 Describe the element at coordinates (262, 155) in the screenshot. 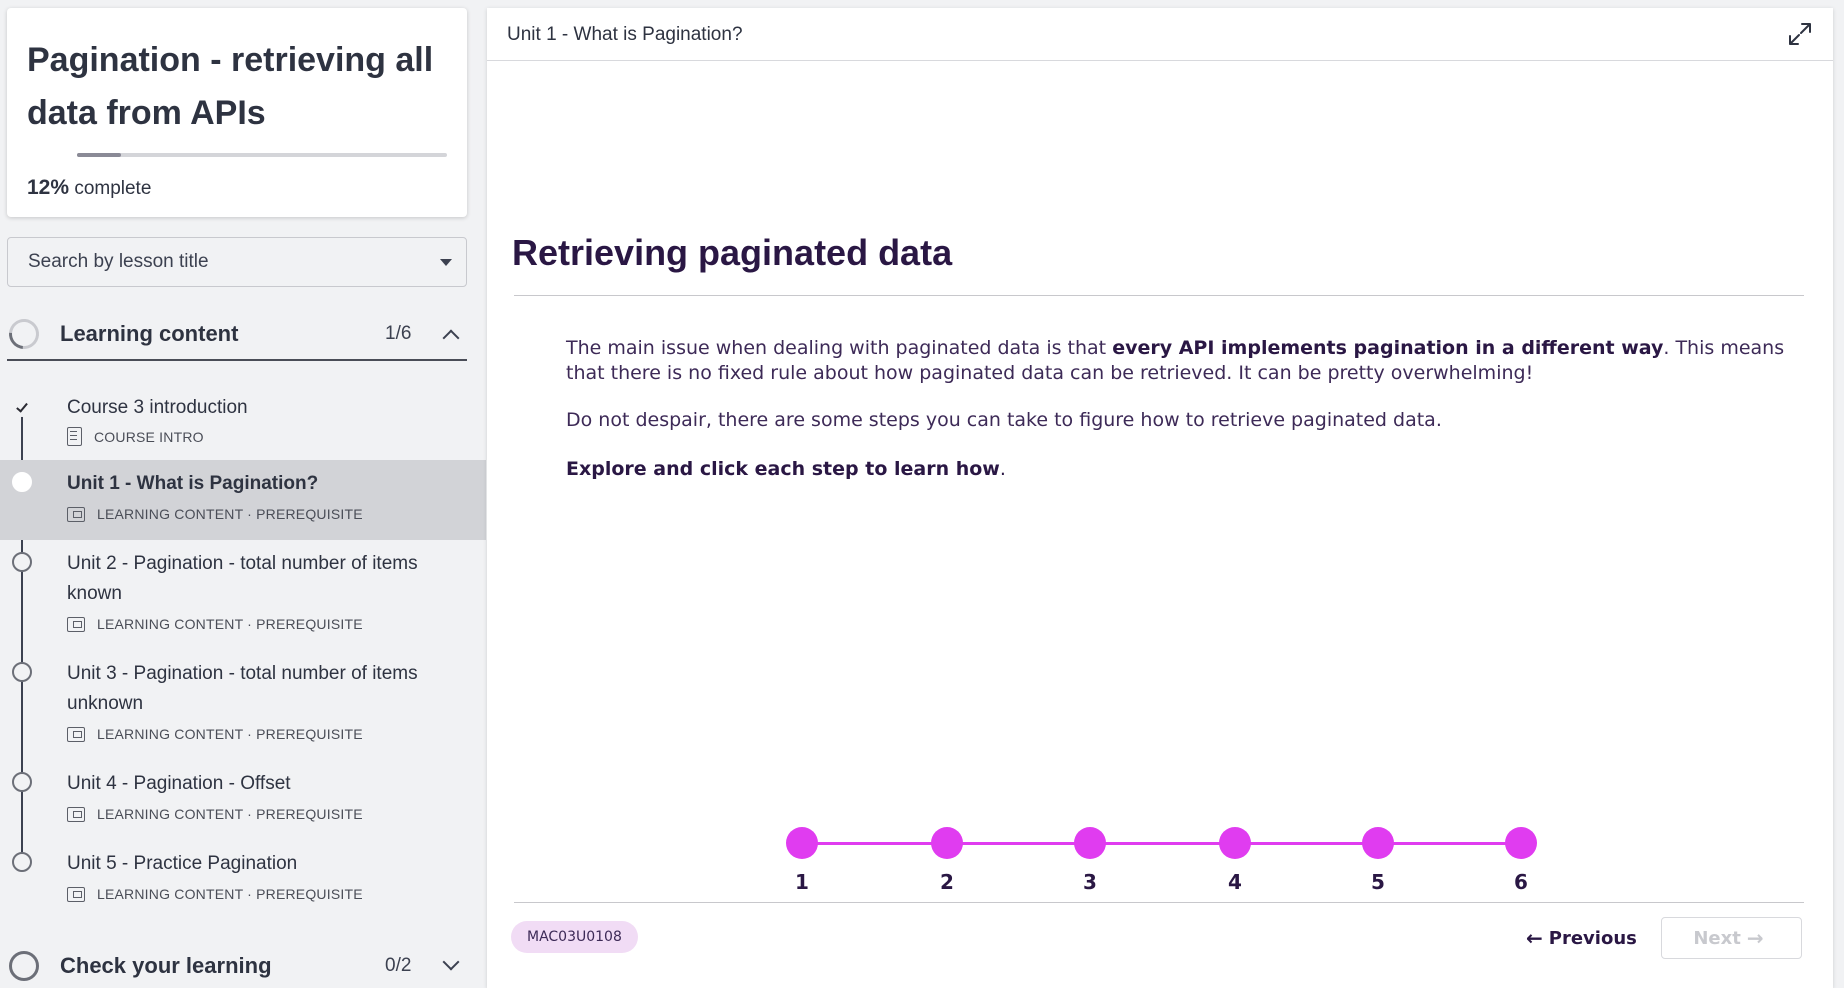

I see `course-progress-bar` at that location.